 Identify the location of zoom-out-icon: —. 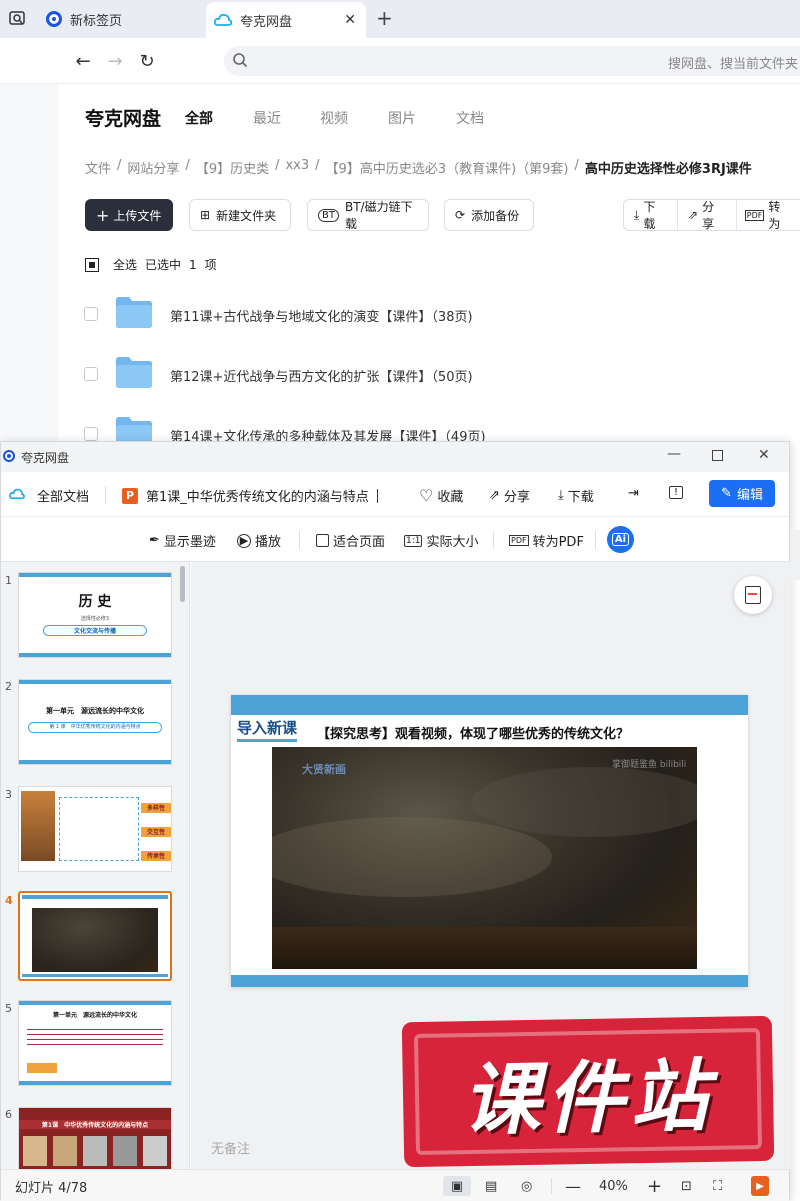
(573, 1186).